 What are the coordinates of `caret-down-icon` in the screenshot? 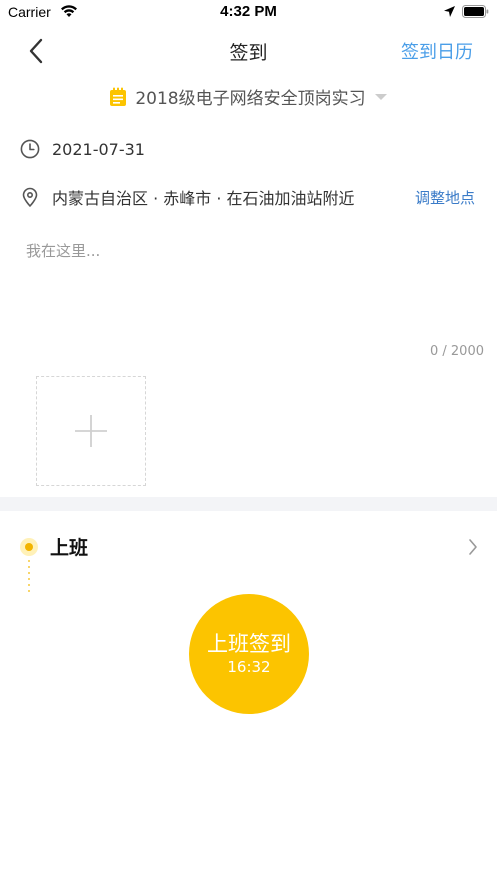 It's located at (380, 96).